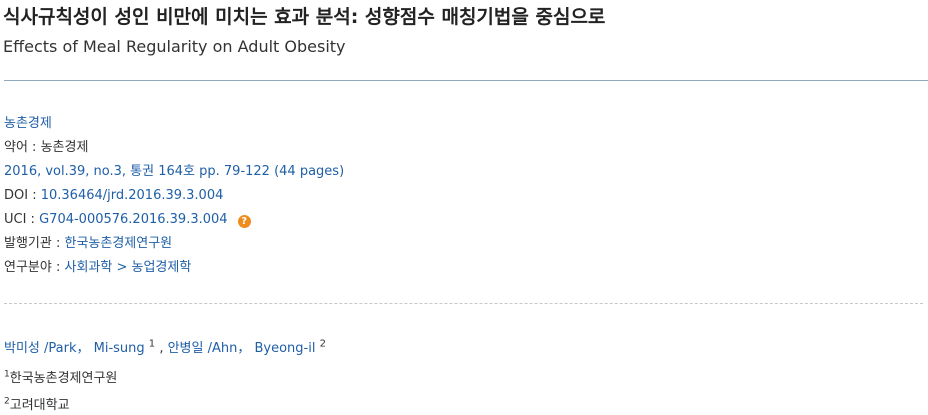 The height and width of the screenshot is (415, 928). What do you see at coordinates (32, 243) in the screenshot?
I see `publisher-label: 발행기관 :` at bounding box center [32, 243].